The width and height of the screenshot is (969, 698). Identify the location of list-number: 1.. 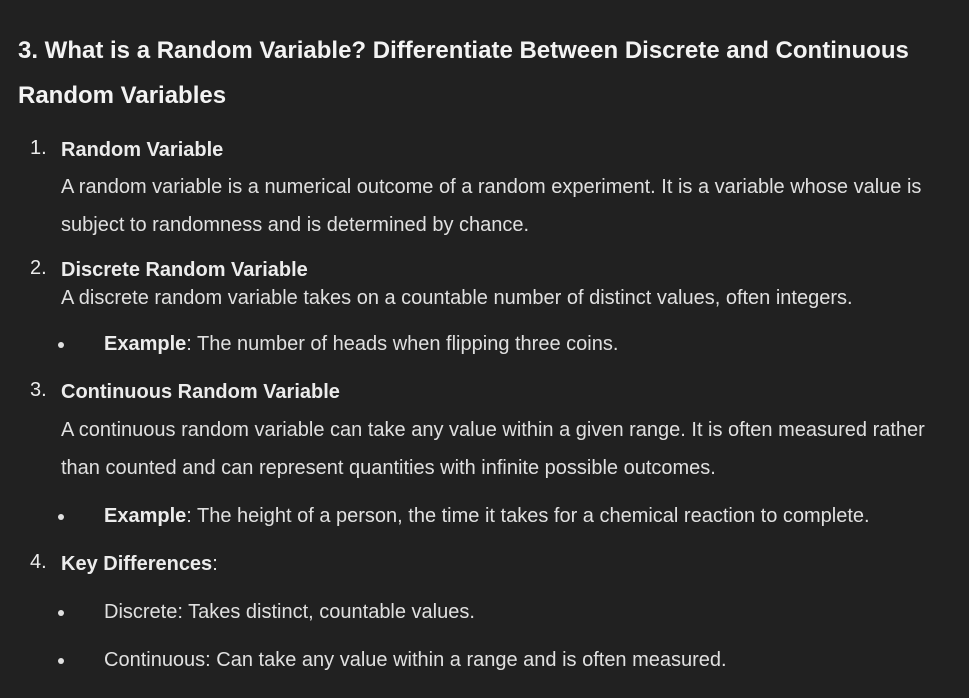
(38, 148).